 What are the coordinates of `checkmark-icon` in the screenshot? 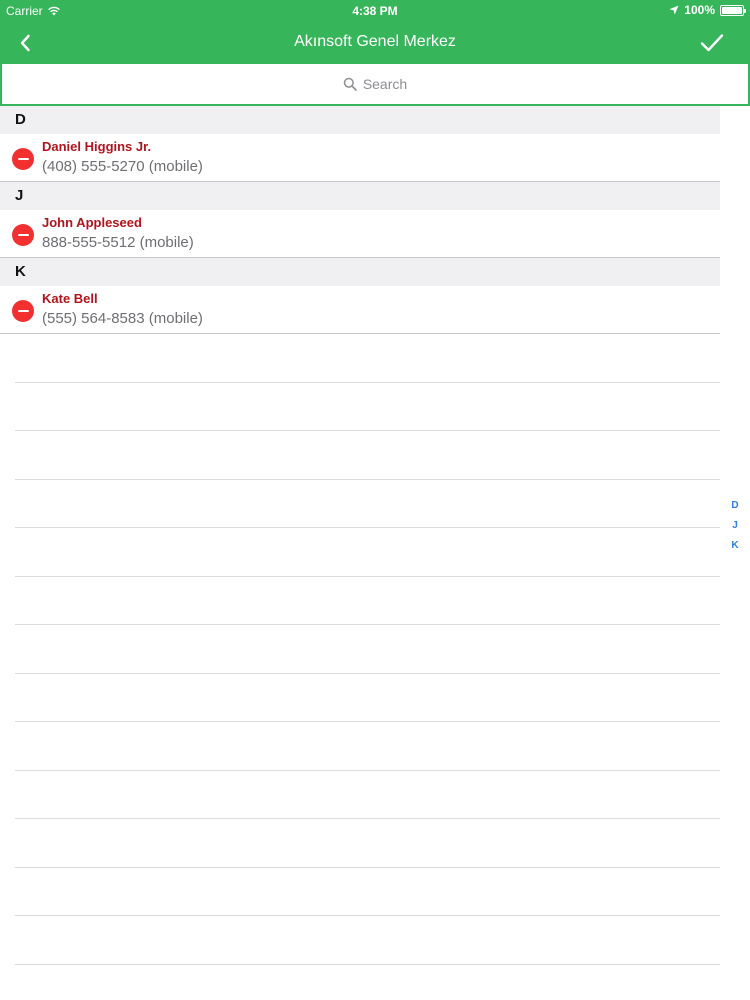 It's located at (712, 43).